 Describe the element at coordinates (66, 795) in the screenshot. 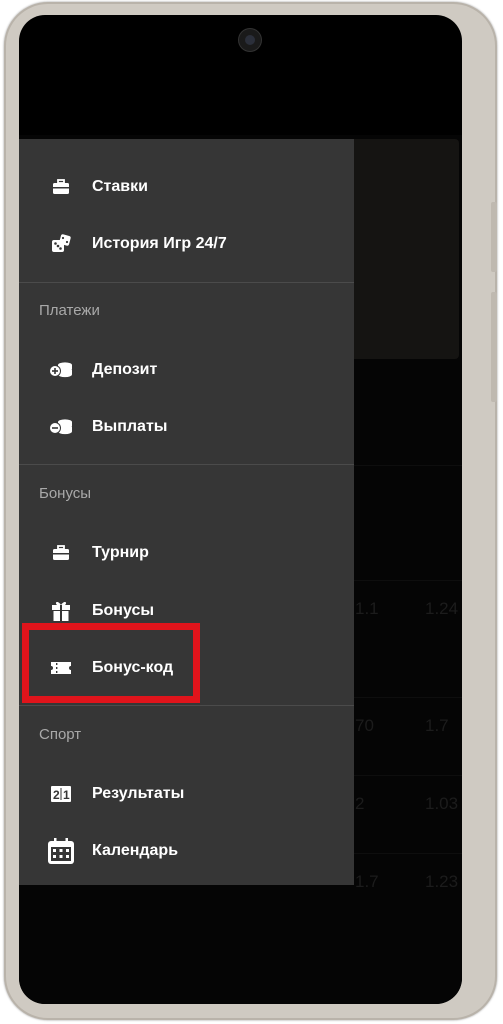

I see `svg-text: 1` at that location.